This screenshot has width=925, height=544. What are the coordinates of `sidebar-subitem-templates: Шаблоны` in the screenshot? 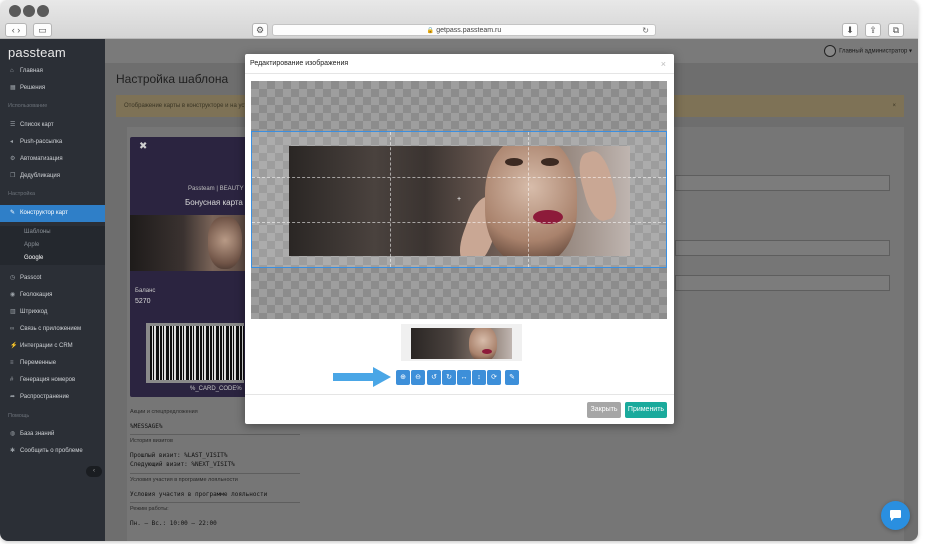 It's located at (52, 232).